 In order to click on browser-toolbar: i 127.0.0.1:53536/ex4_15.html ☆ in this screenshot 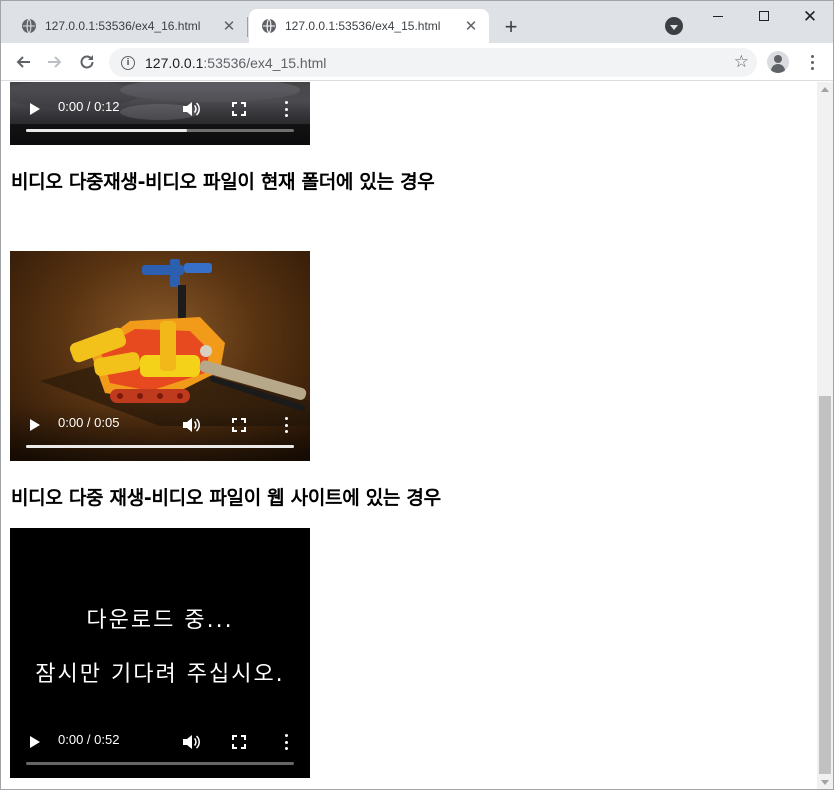, I will do `click(417, 62)`.